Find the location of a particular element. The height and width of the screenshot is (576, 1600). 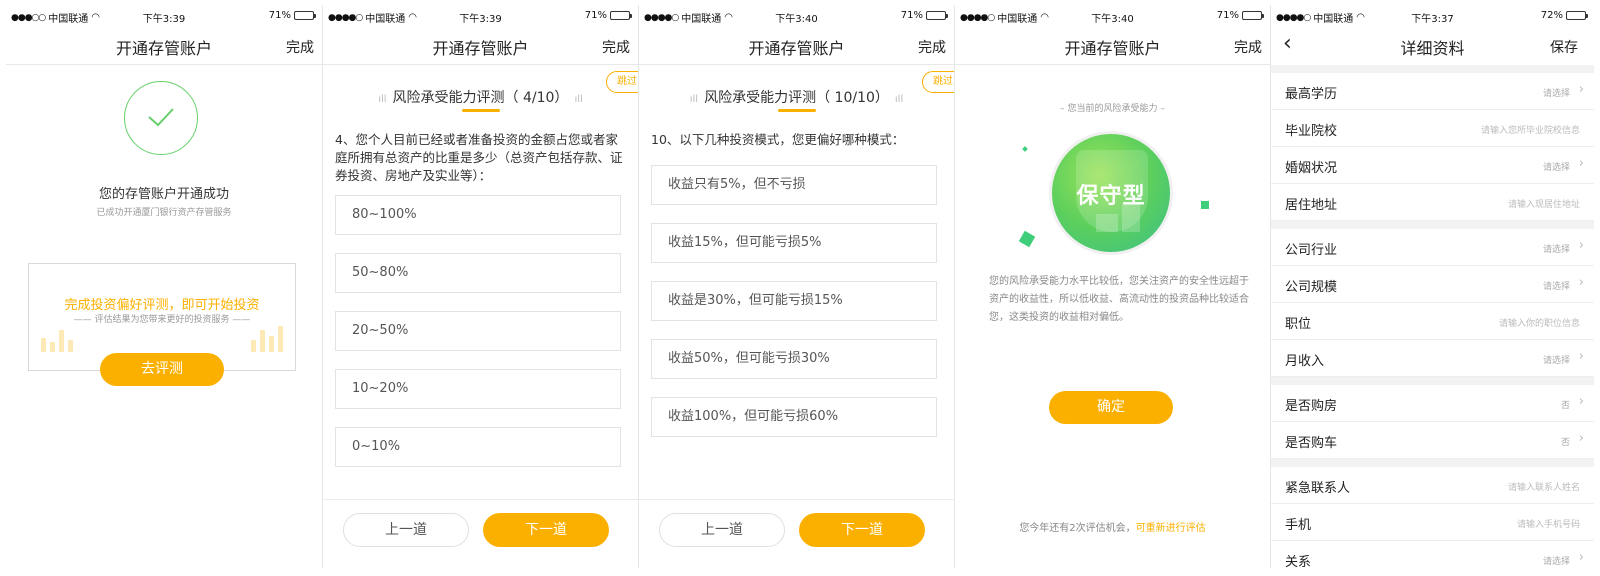

row-input: 请输入你的职位信息 is located at coordinates (1539, 322).